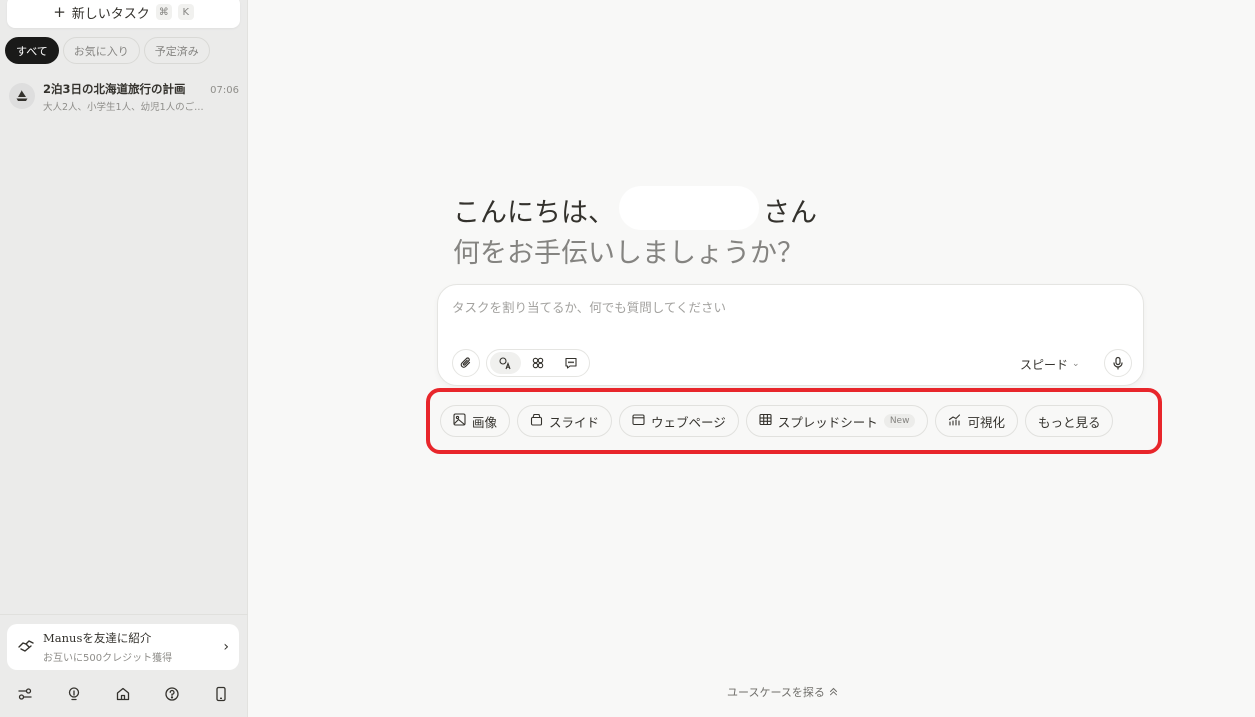  I want to click on mode-selector, so click(538, 363).